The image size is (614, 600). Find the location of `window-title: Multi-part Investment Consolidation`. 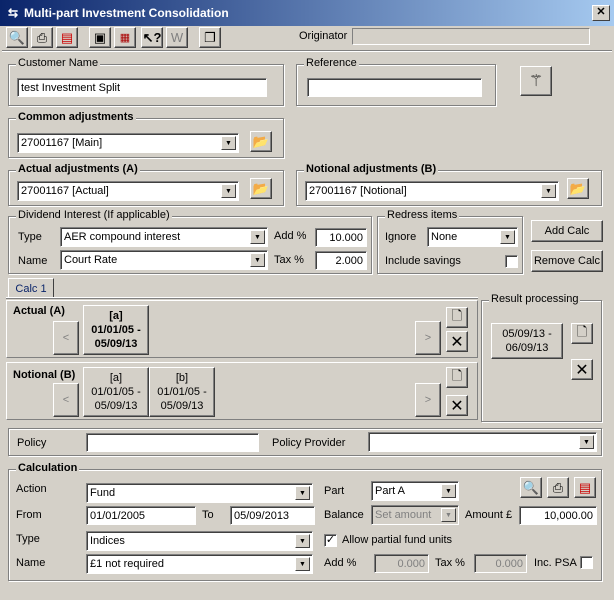

window-title: Multi-part Investment Consolidation is located at coordinates (126, 13).